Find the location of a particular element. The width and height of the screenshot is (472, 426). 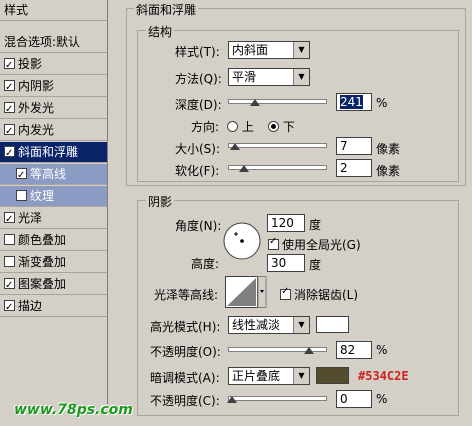

angle-dial-center is located at coordinates (242, 241).